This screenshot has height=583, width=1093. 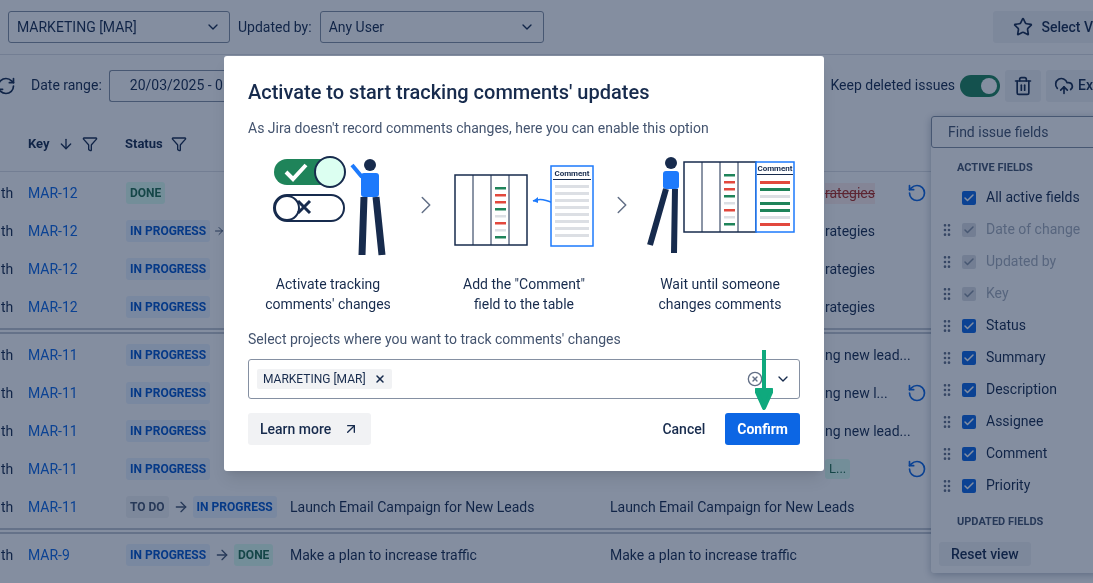 I want to click on section-heading: ACTIVE FIELDS, so click(x=995, y=168).